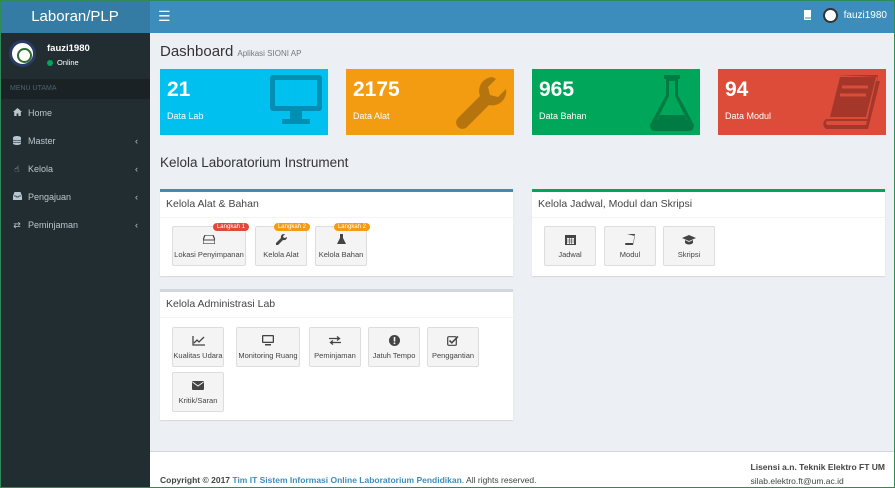  I want to click on contact-email: silab.elektro.ft@um.ac.id, so click(797, 481).